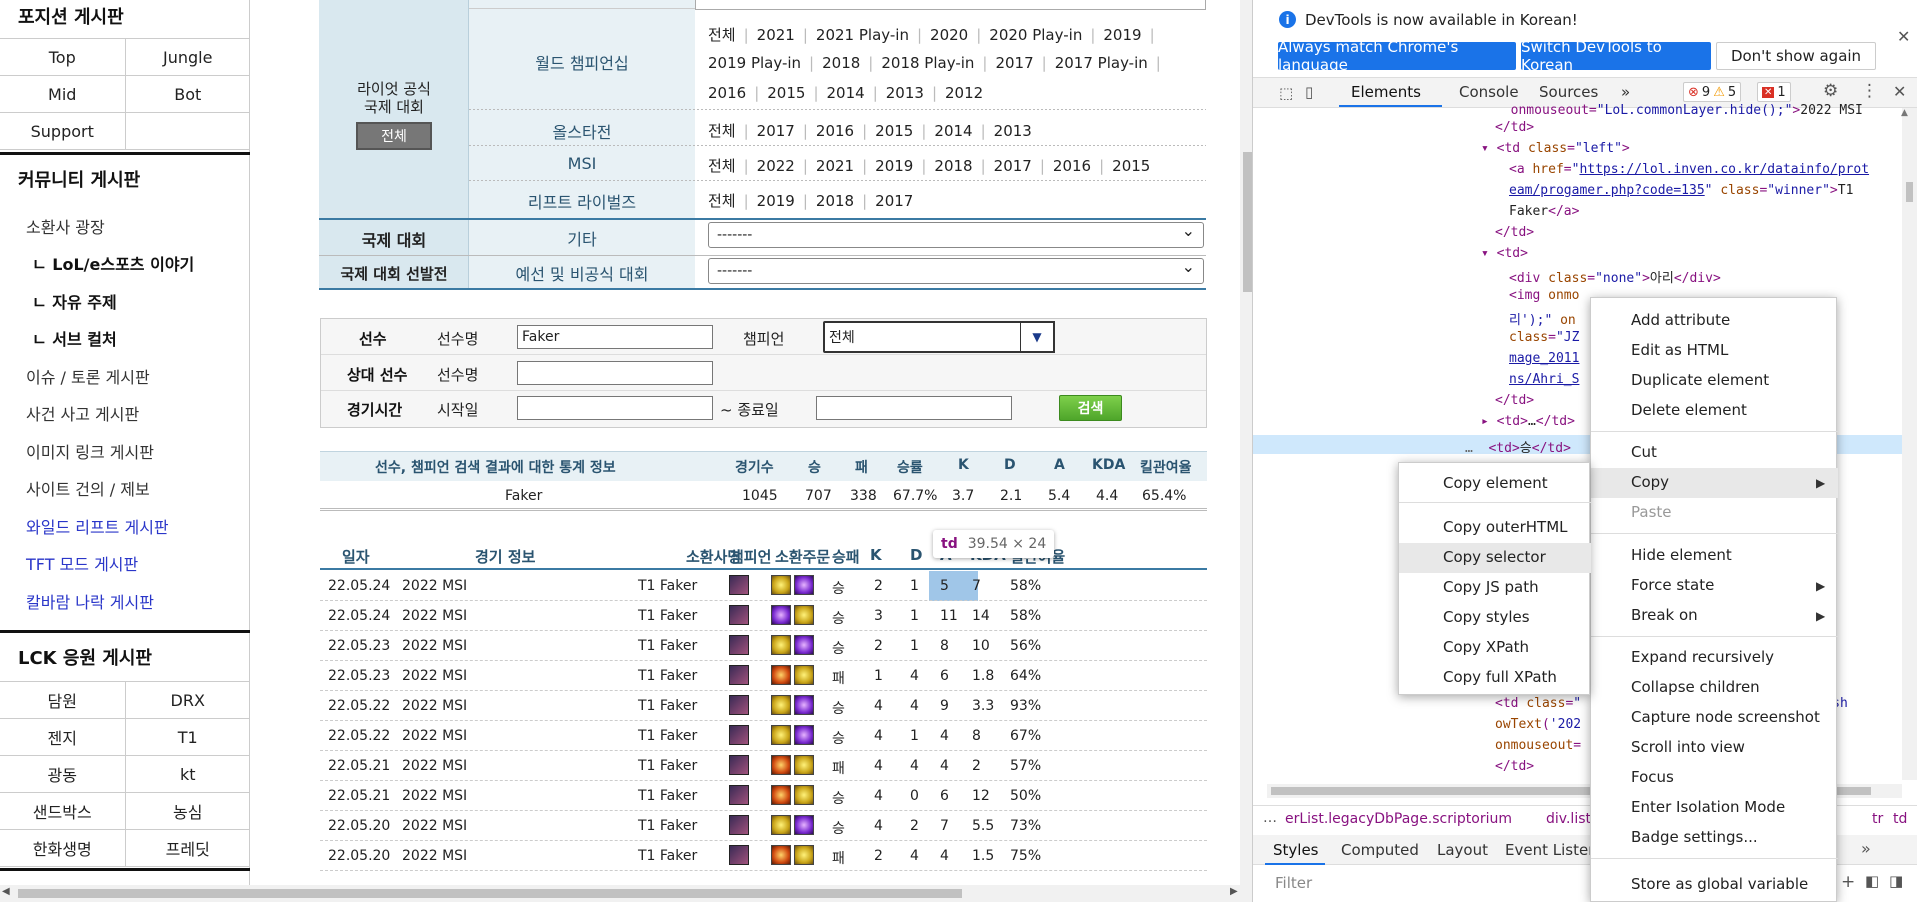  Describe the element at coordinates (1681, 555) in the screenshot. I see `menu-item-hide-element: Hide element` at that location.